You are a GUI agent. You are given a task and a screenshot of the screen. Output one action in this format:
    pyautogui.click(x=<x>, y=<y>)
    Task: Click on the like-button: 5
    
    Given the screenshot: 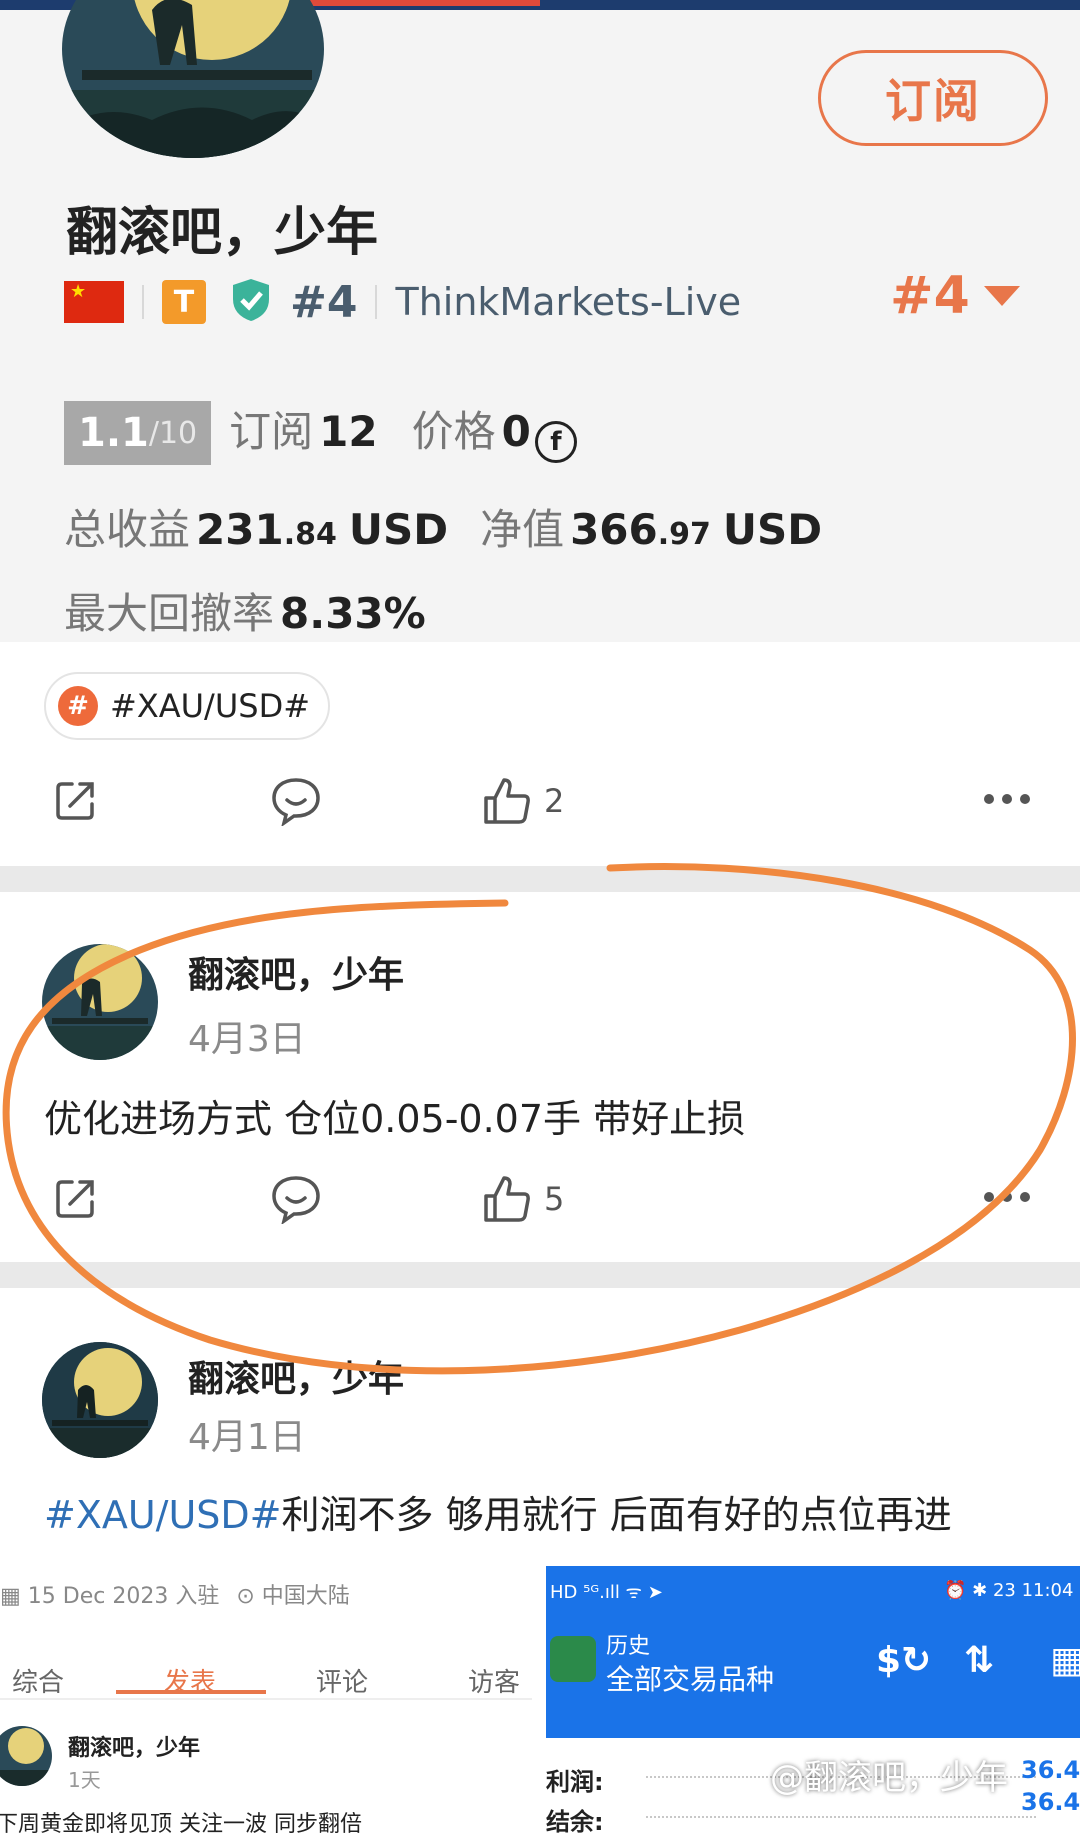 What is the action you would take?
    pyautogui.click(x=523, y=1199)
    